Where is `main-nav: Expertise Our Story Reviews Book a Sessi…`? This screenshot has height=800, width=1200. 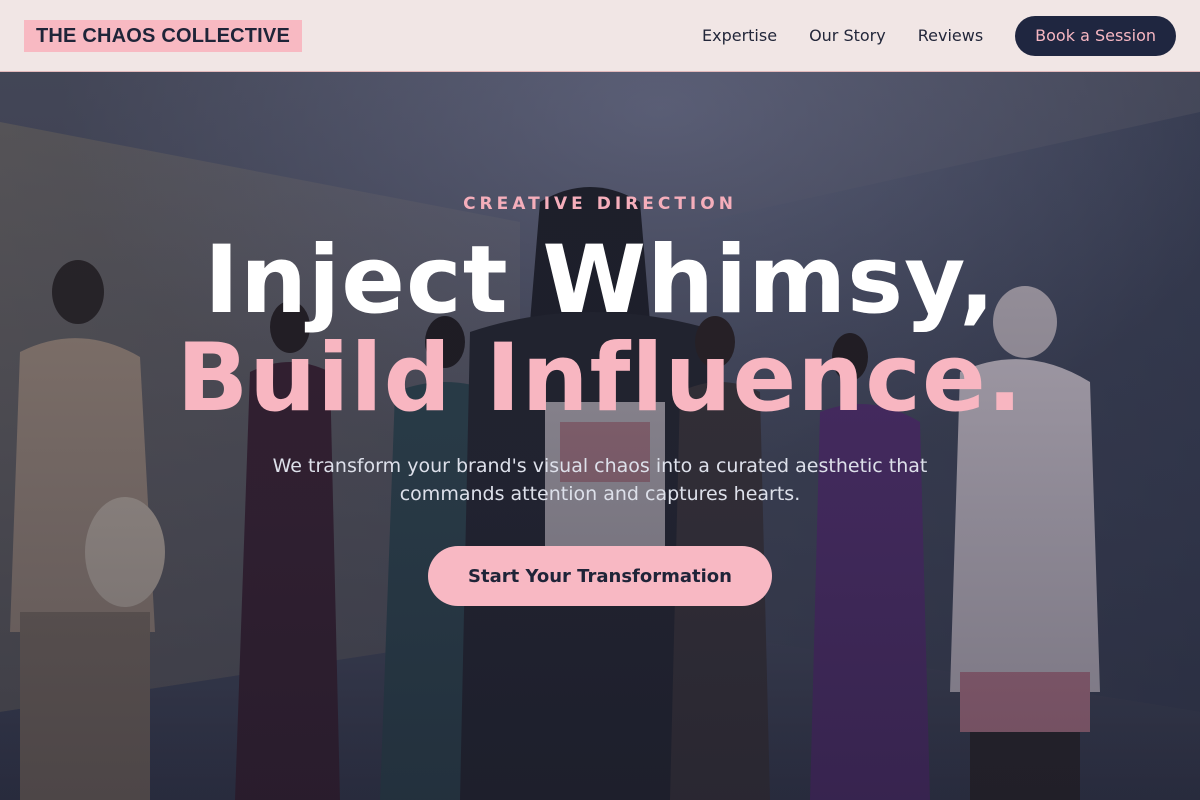 main-nav: Expertise Our Story Reviews Book a Sessi… is located at coordinates (939, 35).